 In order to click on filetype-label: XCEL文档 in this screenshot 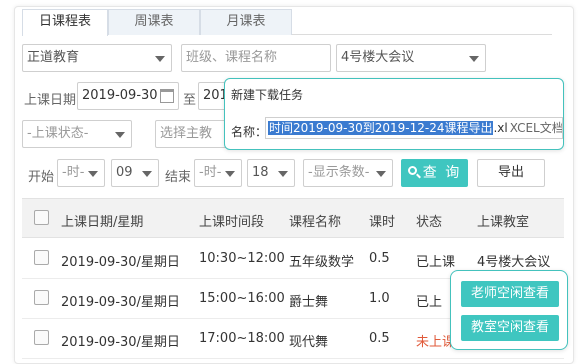, I will do `click(536, 128)`.